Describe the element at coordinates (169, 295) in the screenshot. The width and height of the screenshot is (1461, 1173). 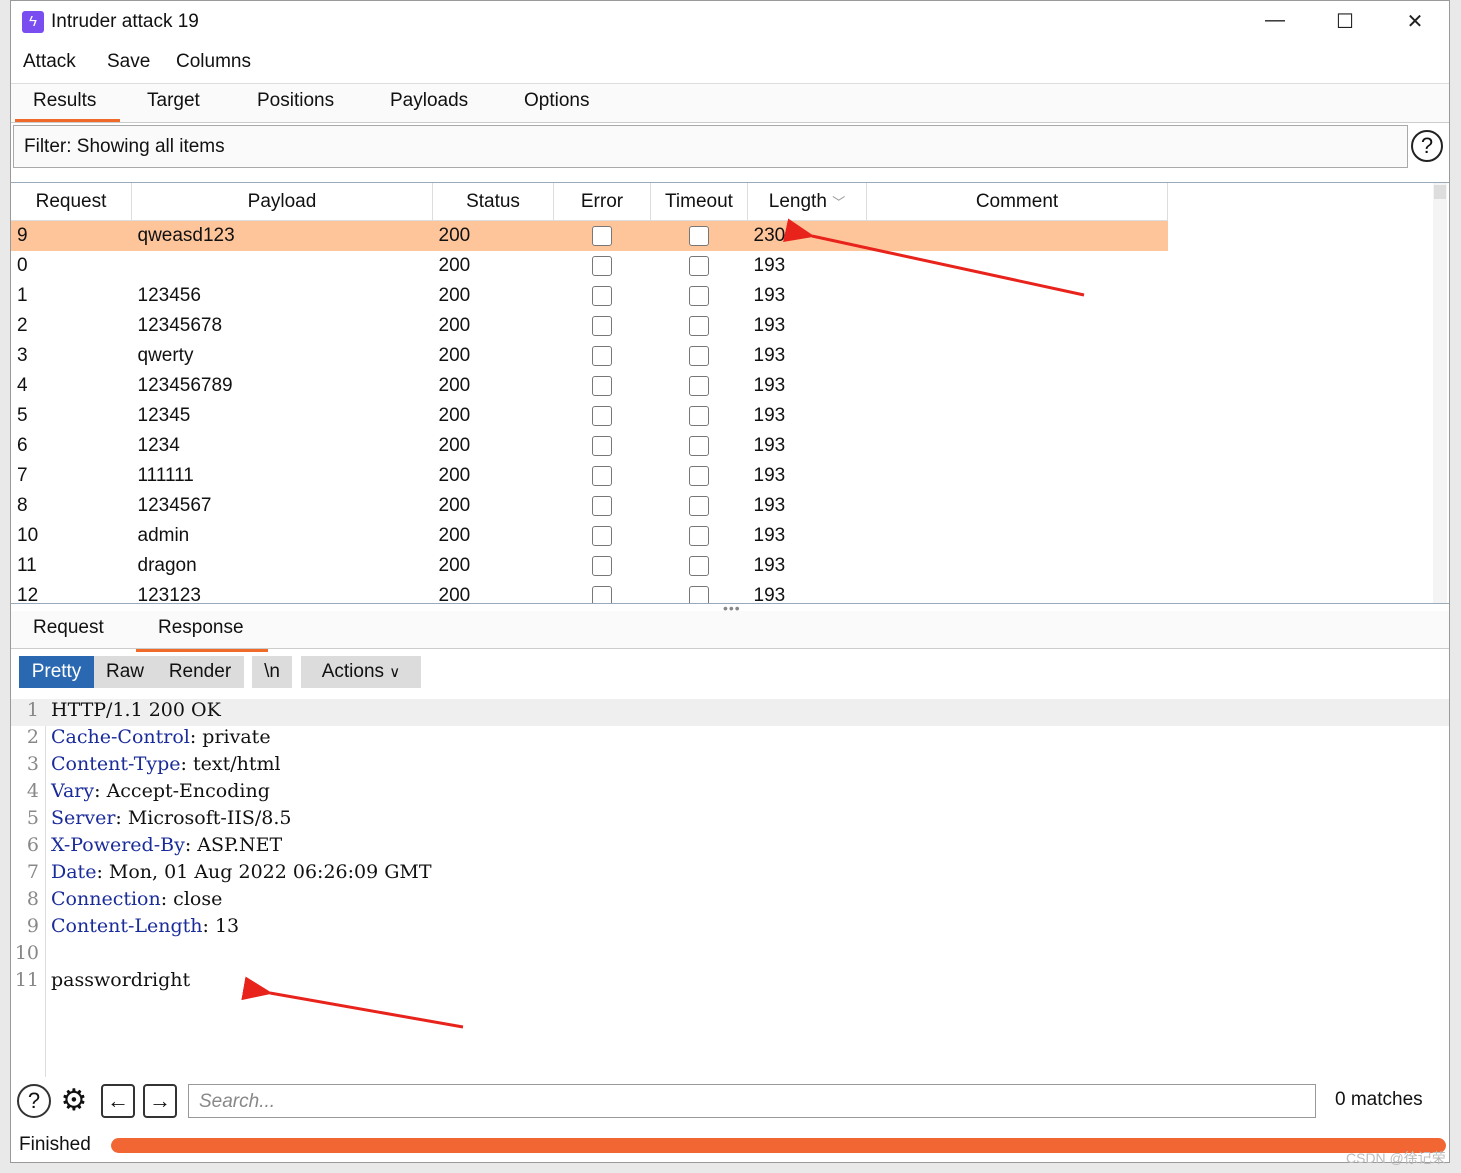
I see `payload-cell: 123456` at that location.